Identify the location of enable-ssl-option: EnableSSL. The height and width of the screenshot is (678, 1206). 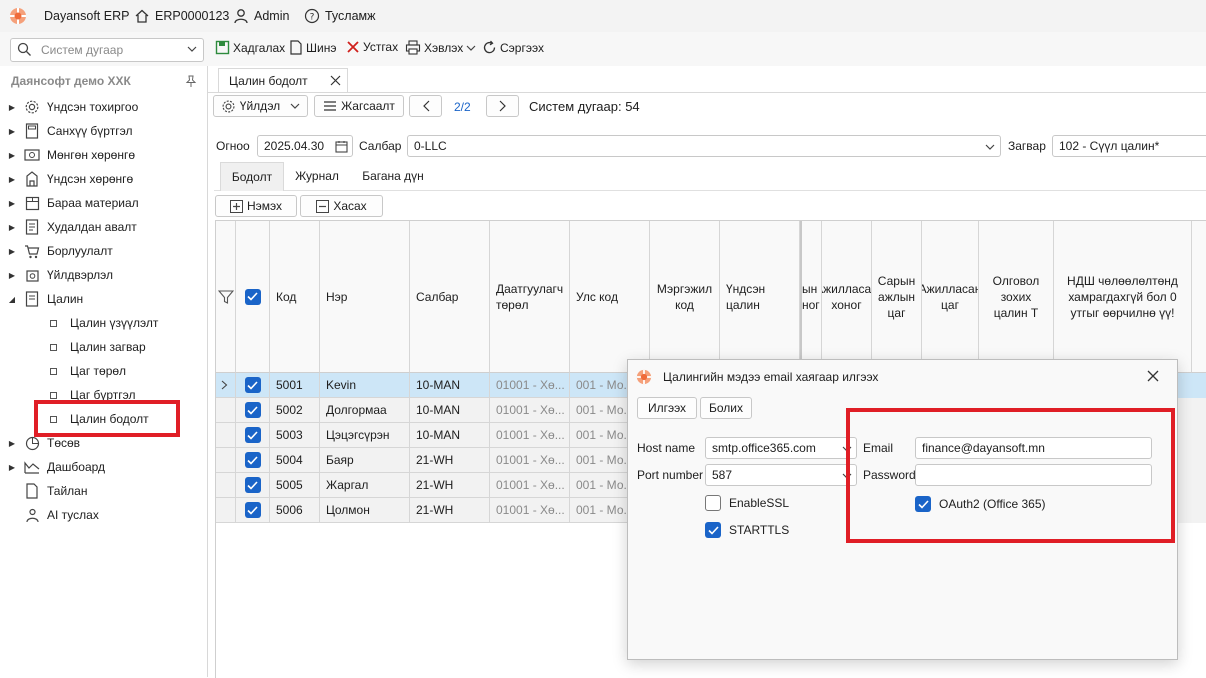
(747, 503).